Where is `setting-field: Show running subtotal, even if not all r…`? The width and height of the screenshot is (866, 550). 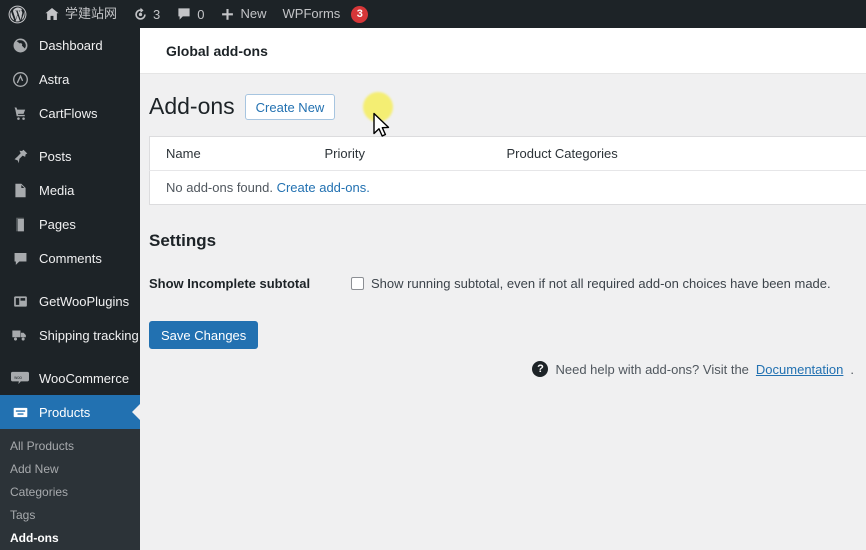 setting-field: Show running subtotal, even if not all r… is located at coordinates (591, 284).